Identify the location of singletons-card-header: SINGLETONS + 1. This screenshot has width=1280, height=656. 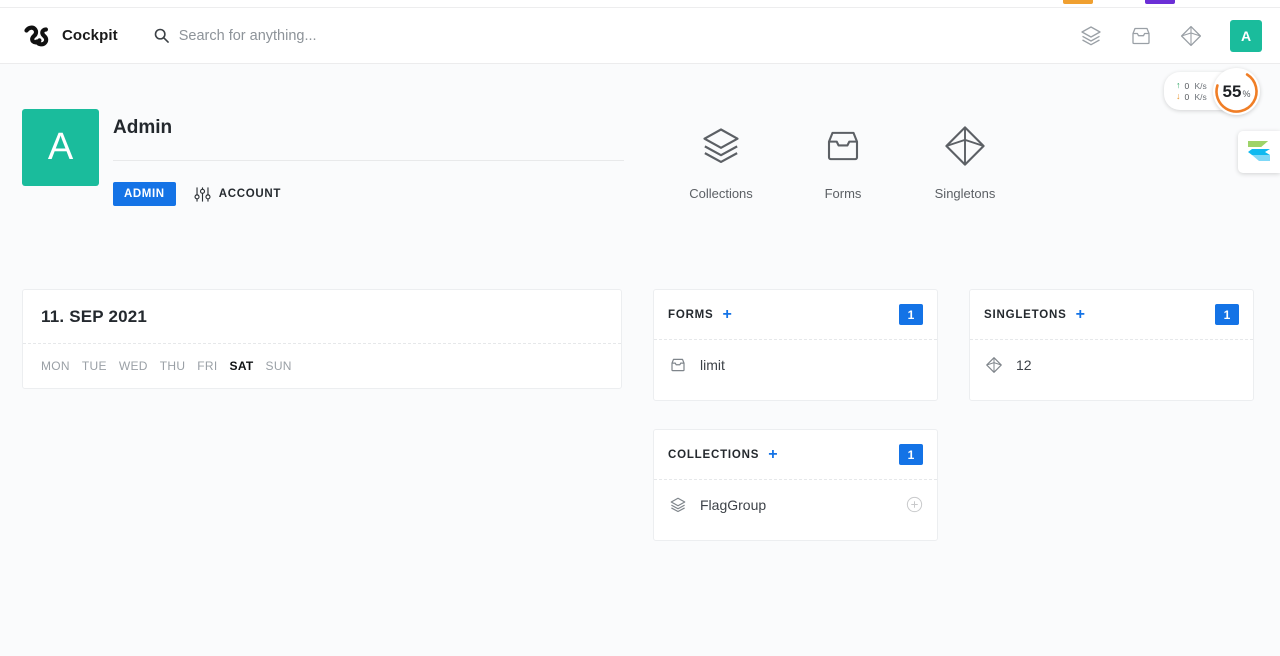
(1111, 315).